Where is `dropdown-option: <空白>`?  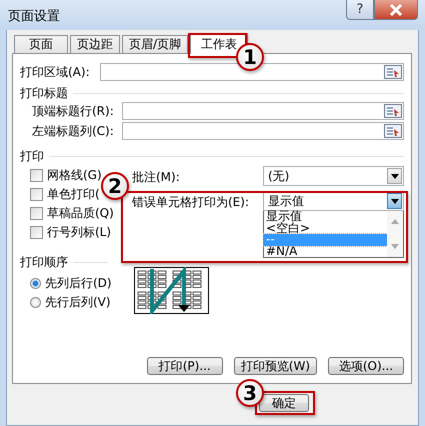 dropdown-option: <空白> is located at coordinates (325, 228).